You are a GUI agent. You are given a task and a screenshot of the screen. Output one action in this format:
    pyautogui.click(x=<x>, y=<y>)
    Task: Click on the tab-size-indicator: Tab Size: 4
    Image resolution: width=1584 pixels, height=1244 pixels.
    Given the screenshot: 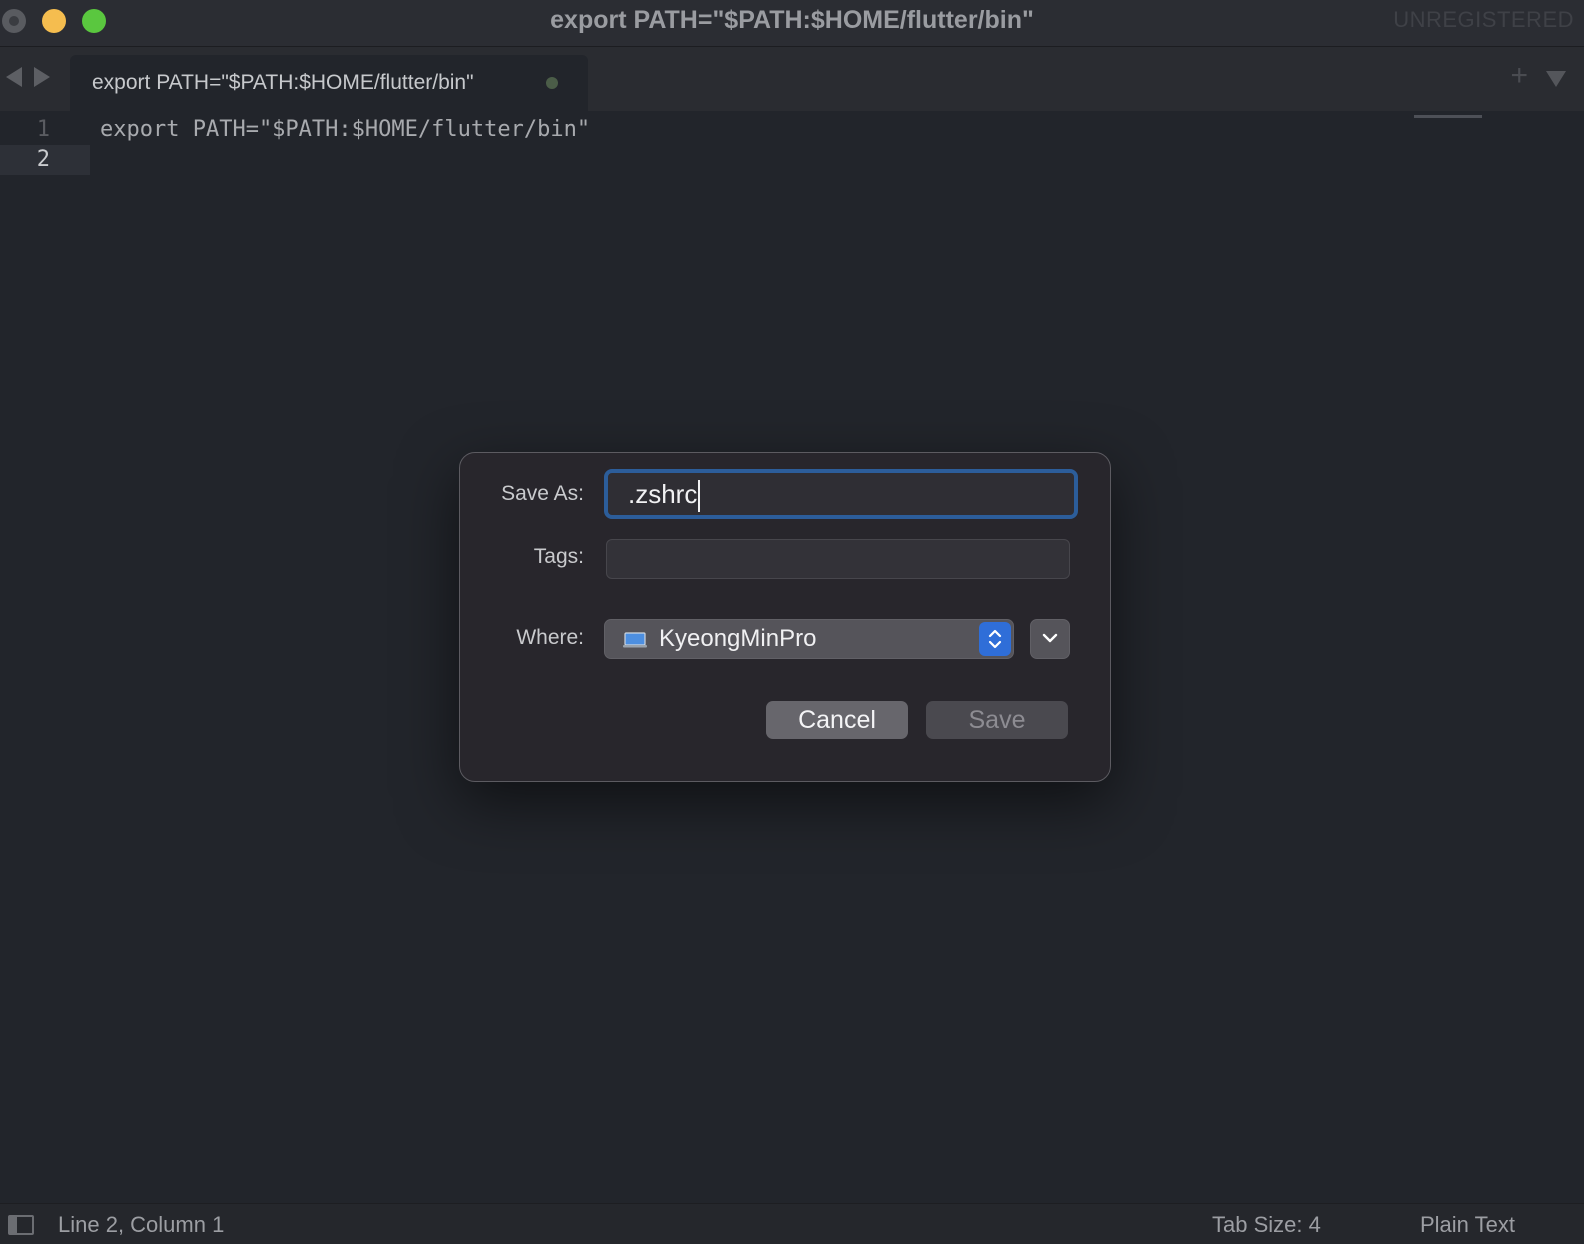 What is the action you would take?
    pyautogui.click(x=1266, y=1224)
    